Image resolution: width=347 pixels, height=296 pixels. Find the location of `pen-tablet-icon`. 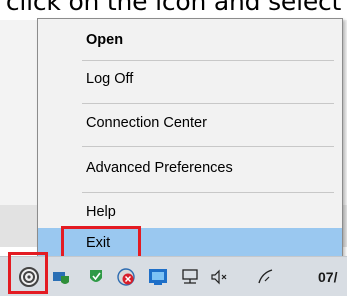

pen-tablet-icon is located at coordinates (266, 277).